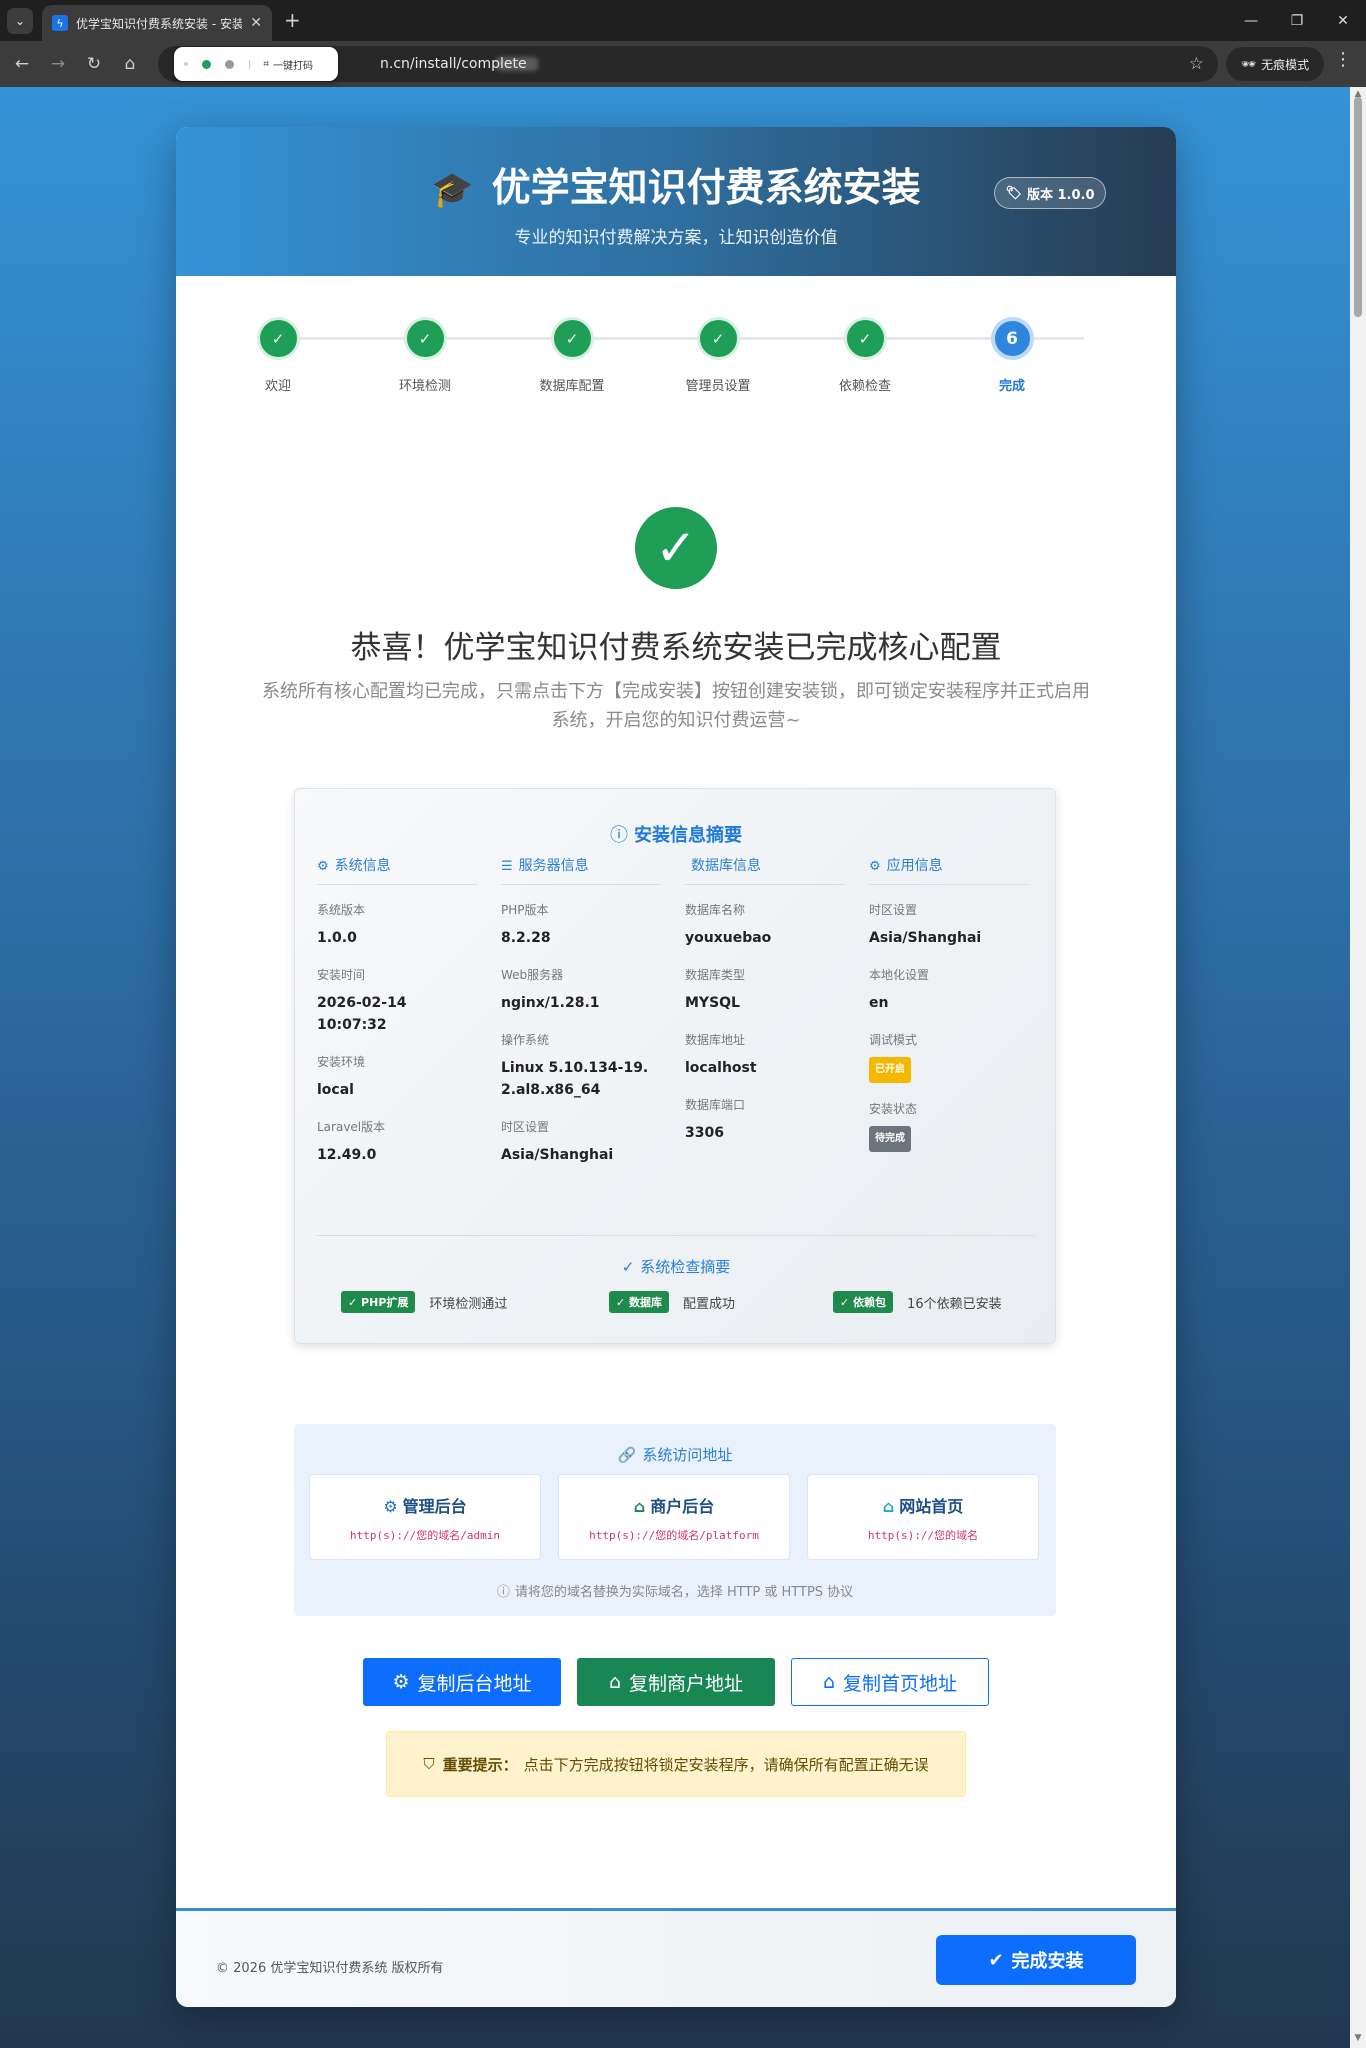 This screenshot has width=1366, height=2048. I want to click on info-value: en, so click(879, 1003).